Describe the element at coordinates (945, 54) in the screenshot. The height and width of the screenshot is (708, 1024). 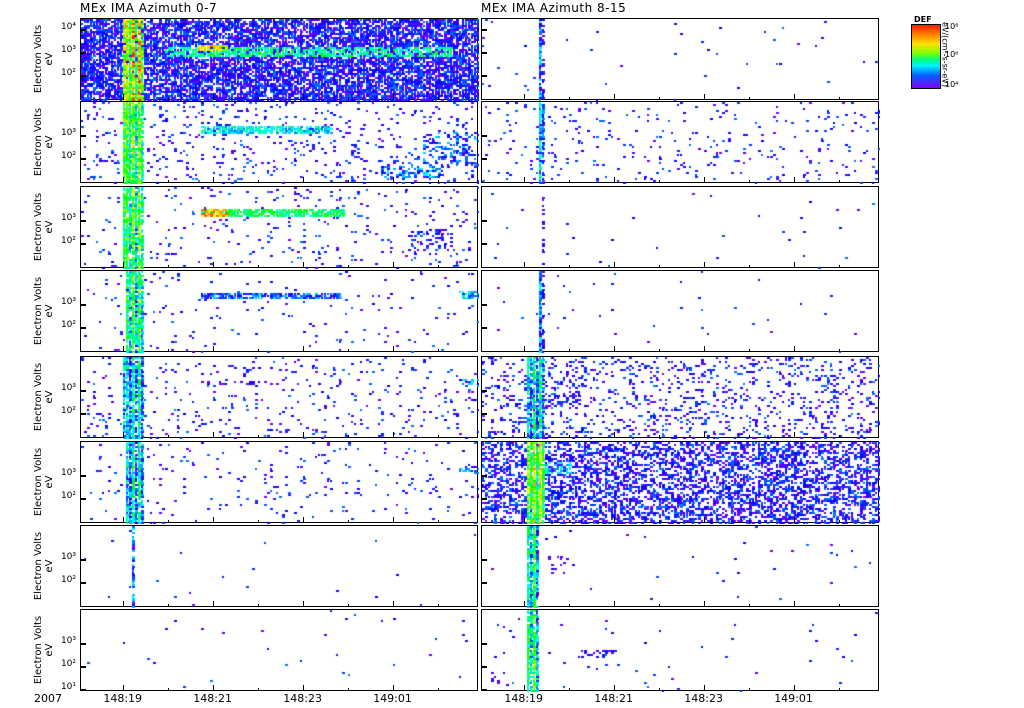
I see `colorbar-unit-label: eV/(cm²-s-sr-eV)` at that location.